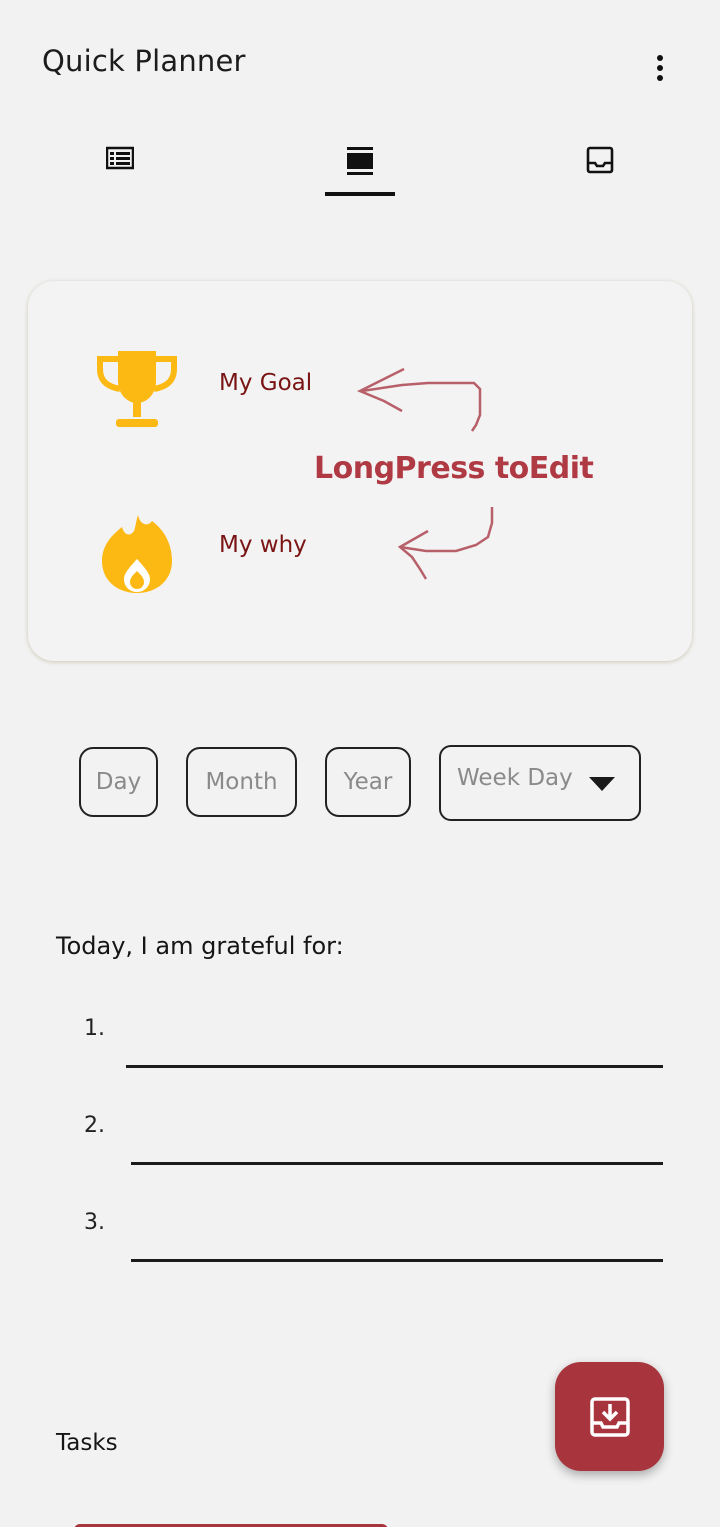 This screenshot has height=1527, width=720. What do you see at coordinates (454, 468) in the screenshot?
I see `long-press-hint: LongPress toEdit` at bounding box center [454, 468].